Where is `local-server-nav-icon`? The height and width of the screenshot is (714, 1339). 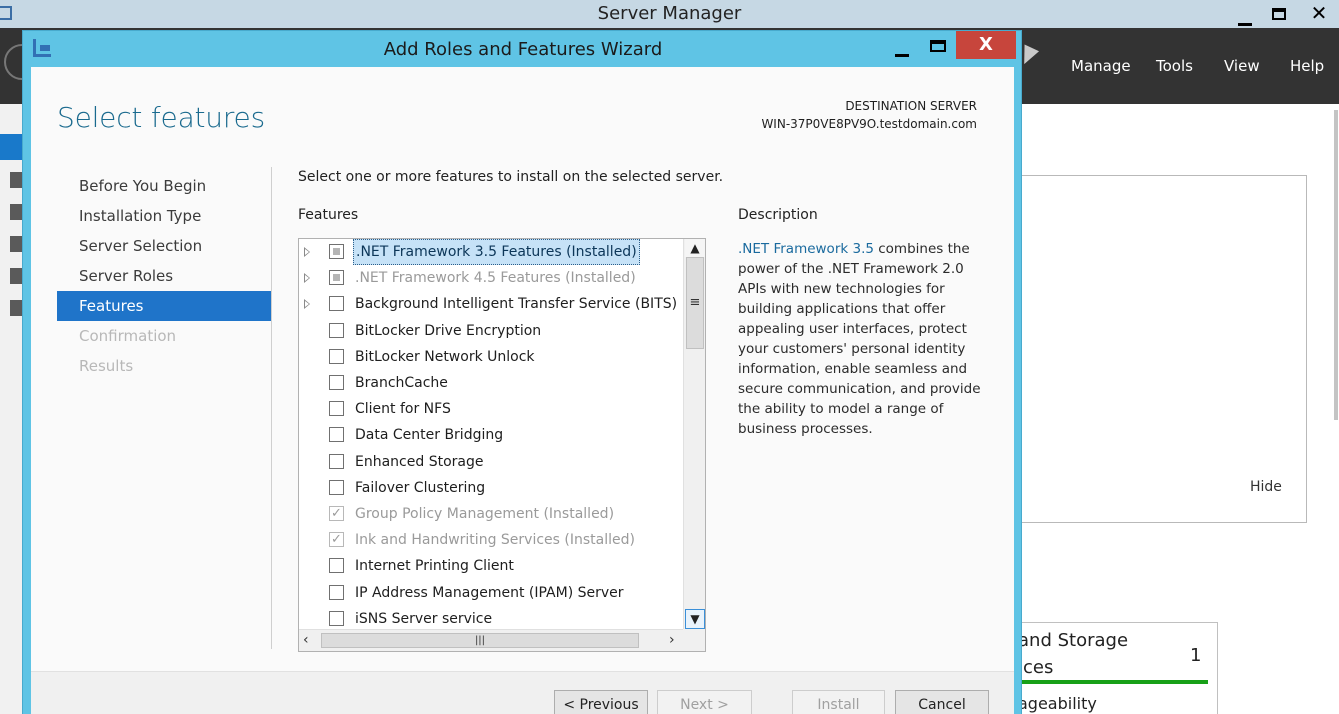
local-server-nav-icon is located at coordinates (16, 180).